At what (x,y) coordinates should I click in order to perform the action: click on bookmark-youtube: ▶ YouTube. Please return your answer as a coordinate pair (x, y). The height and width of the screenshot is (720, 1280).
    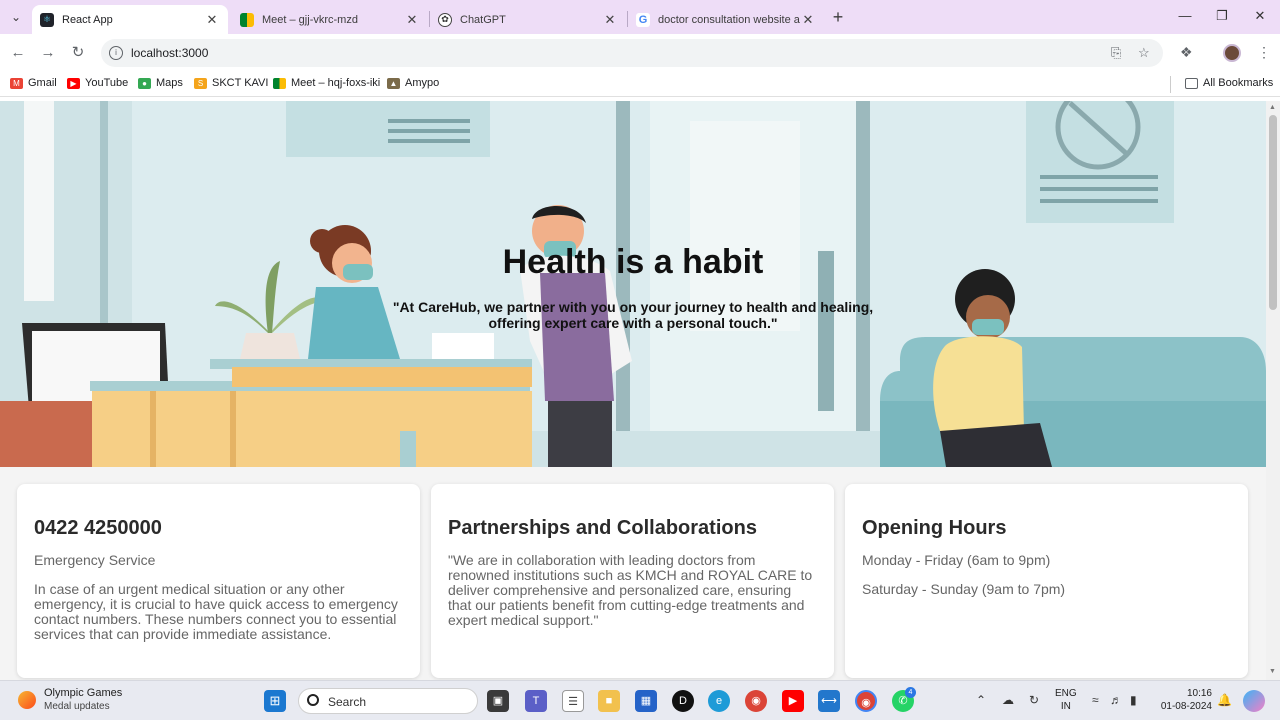
    Looking at the image, I should click on (97, 83).